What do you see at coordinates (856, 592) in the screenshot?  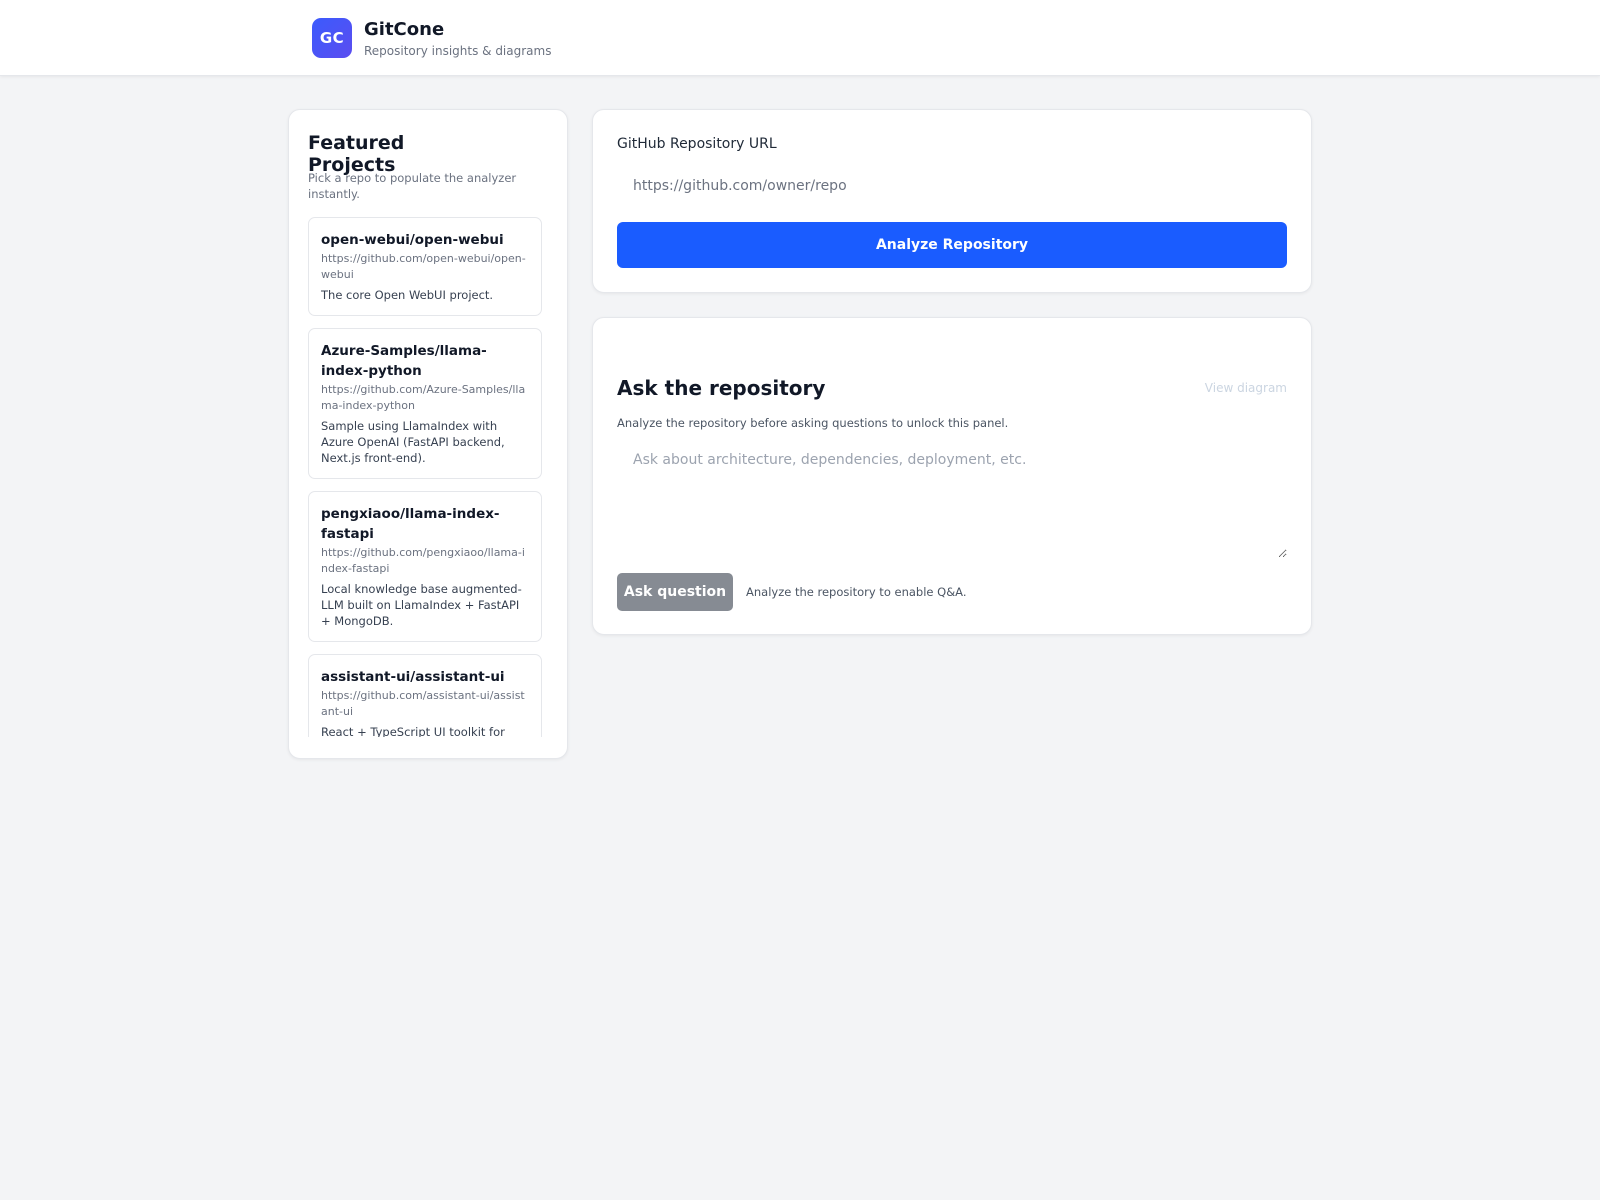 I see `ask-hint-text: Analyze the repository to enable Q&A.` at bounding box center [856, 592].